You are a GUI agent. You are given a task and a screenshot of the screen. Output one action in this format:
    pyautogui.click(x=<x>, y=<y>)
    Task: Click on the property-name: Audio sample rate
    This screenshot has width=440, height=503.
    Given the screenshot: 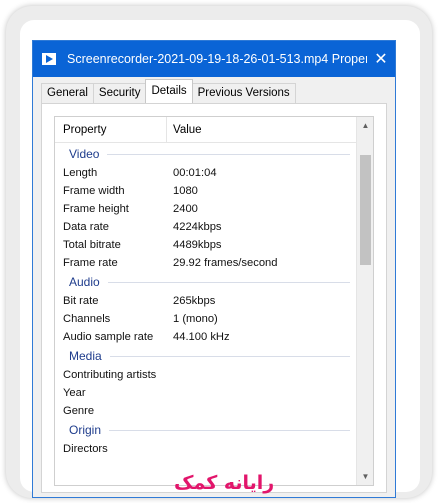 What is the action you would take?
    pyautogui.click(x=108, y=337)
    